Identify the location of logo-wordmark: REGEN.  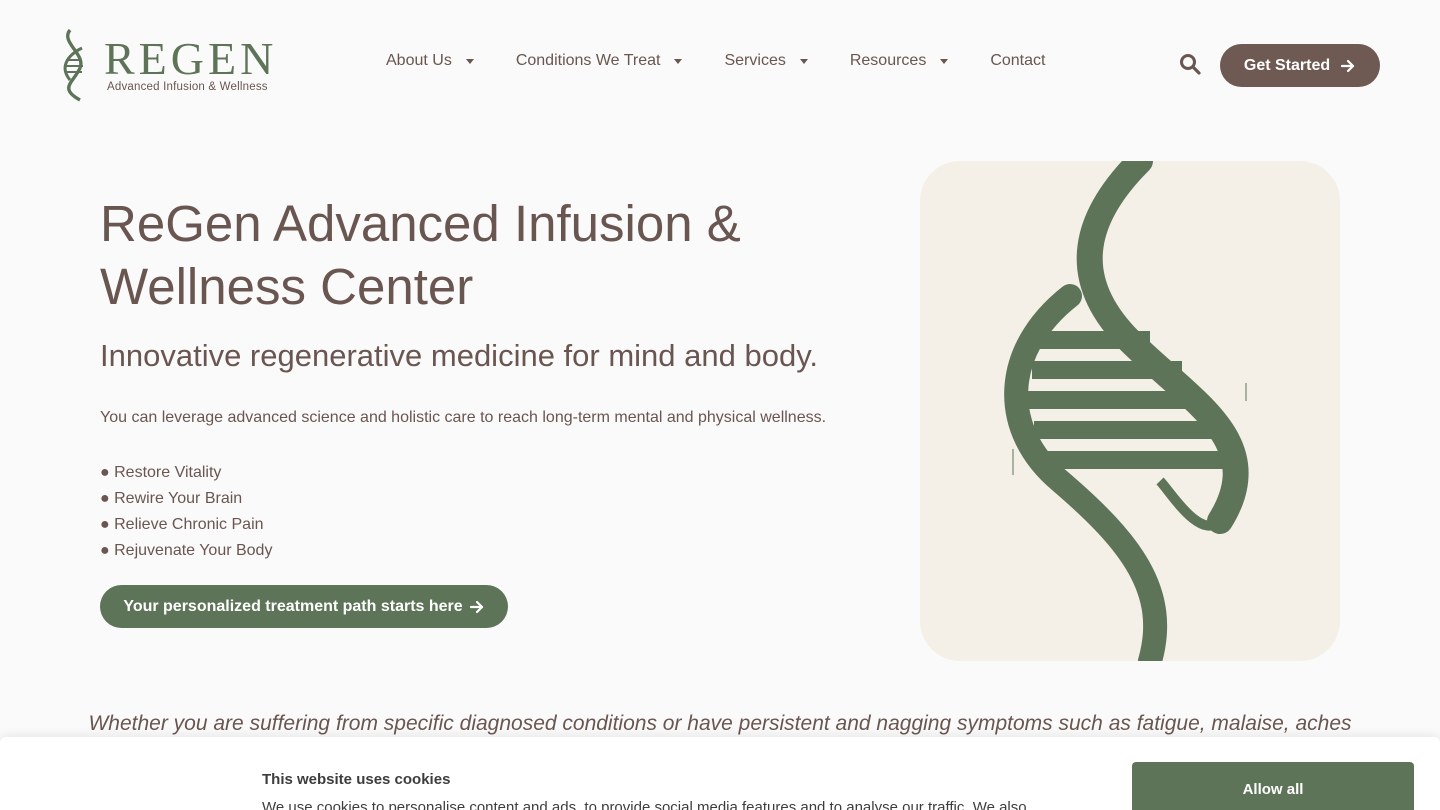
(191, 58).